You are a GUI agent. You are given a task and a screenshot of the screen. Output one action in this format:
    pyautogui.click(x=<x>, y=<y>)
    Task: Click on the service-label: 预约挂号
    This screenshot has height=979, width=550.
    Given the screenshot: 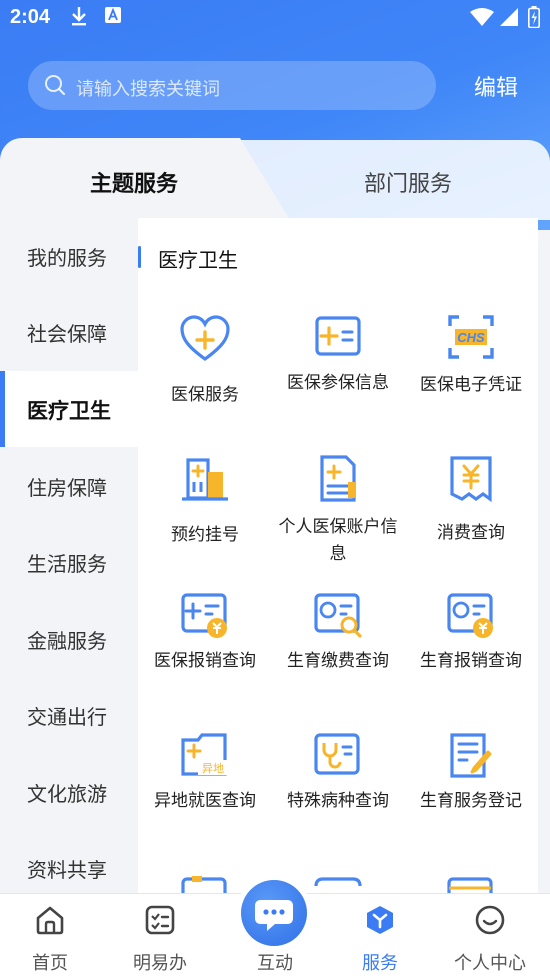 What is the action you would take?
    pyautogui.click(x=205, y=535)
    